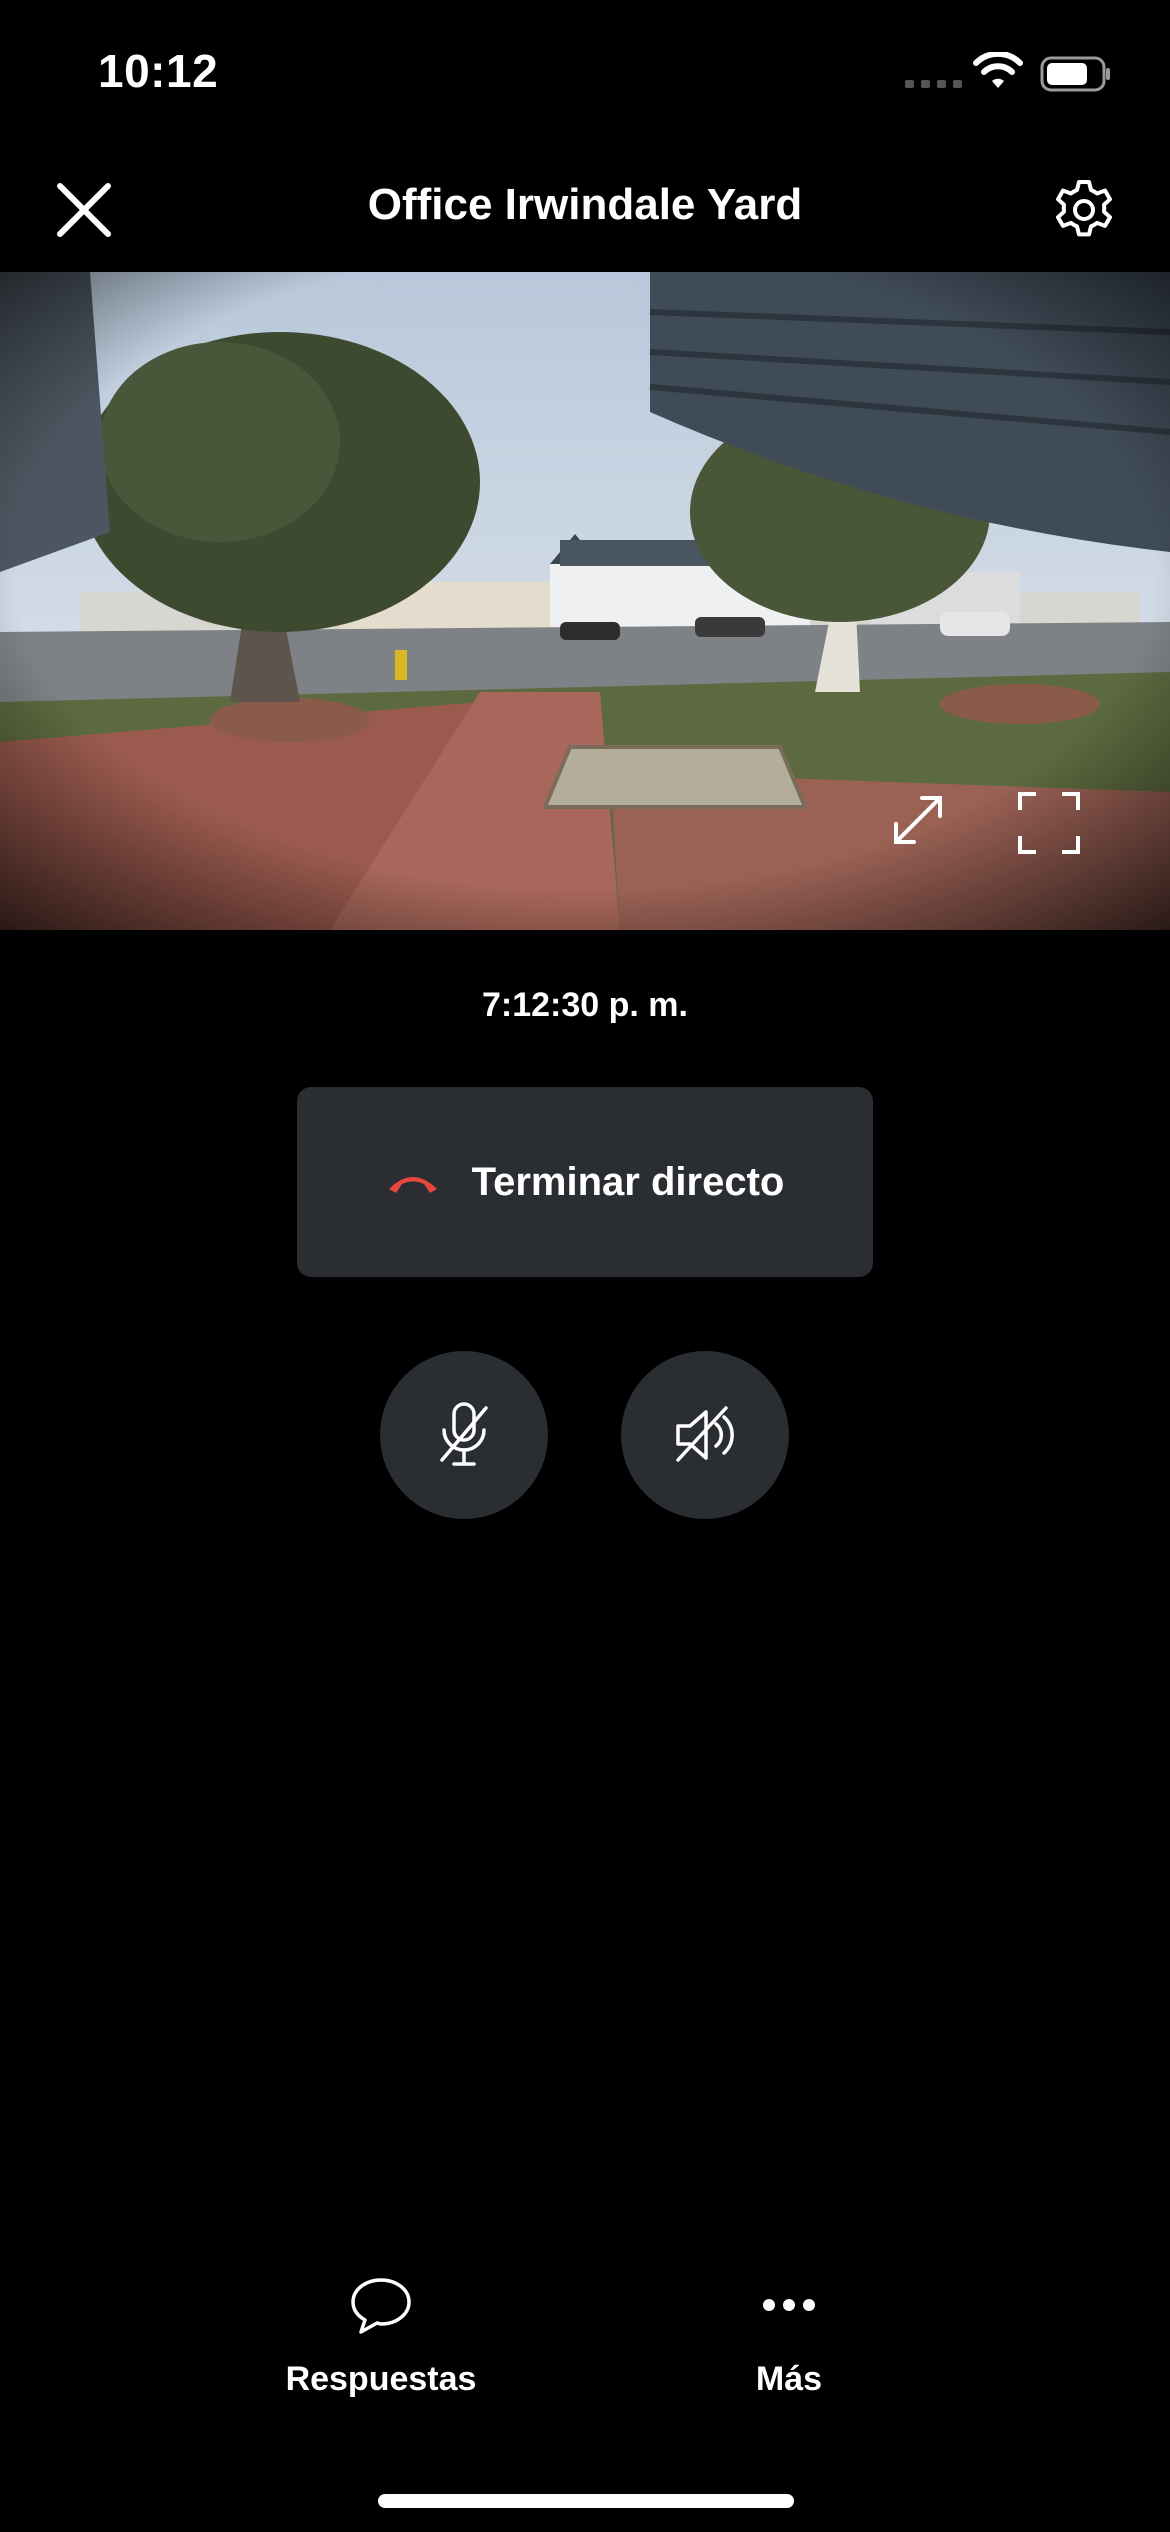 This screenshot has width=1170, height=2532. I want to click on status-bar: 10:12, so click(585, 70).